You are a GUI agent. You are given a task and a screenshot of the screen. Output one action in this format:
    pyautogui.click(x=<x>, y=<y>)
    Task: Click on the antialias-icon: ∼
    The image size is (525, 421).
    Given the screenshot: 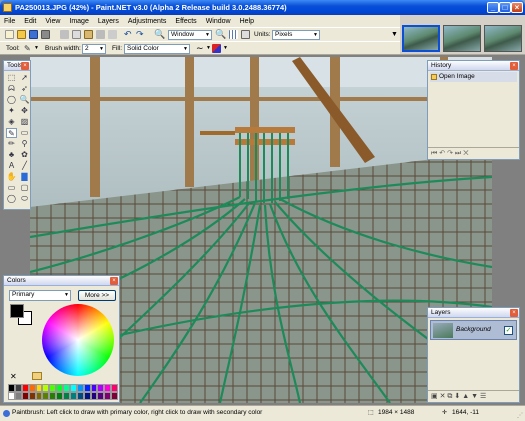 What is the action you would take?
    pyautogui.click(x=200, y=48)
    